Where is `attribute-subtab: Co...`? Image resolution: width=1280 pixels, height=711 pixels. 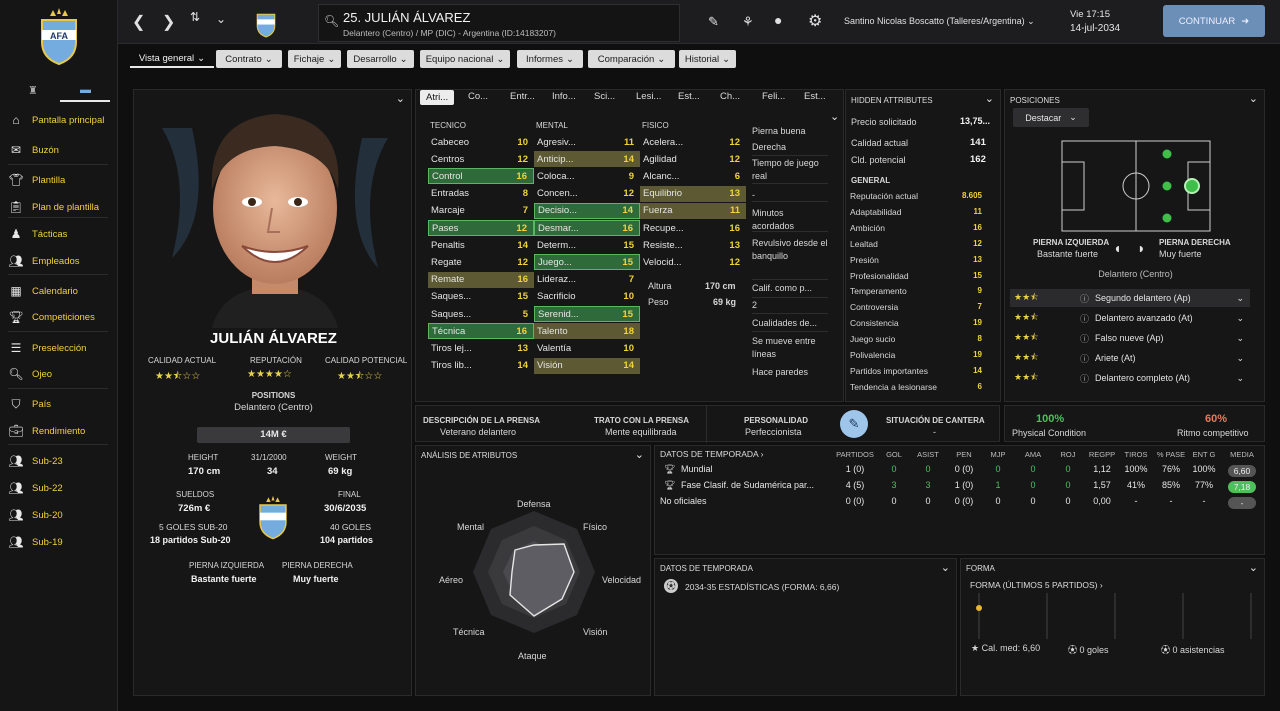 attribute-subtab: Co... is located at coordinates (478, 96).